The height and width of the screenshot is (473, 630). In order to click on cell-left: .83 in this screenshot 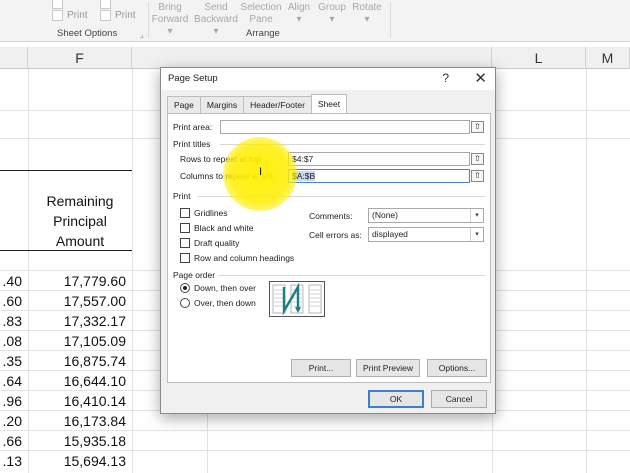, I will do `click(11, 321)`.